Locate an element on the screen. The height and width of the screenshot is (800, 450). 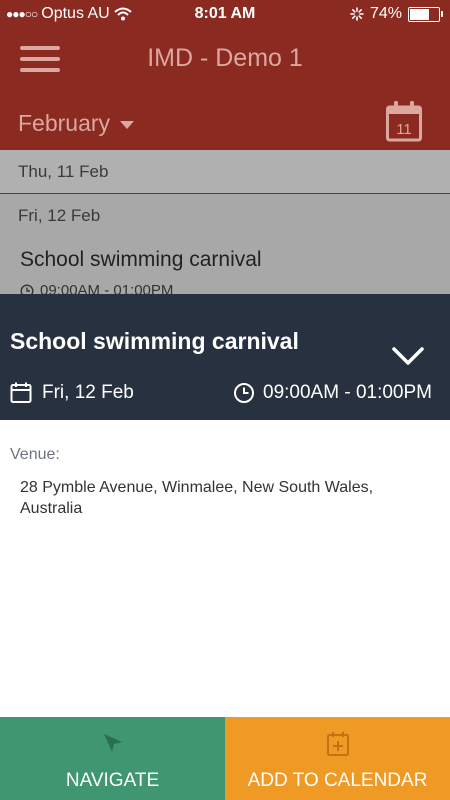
calendar-day: 11 is located at coordinates (404, 129).